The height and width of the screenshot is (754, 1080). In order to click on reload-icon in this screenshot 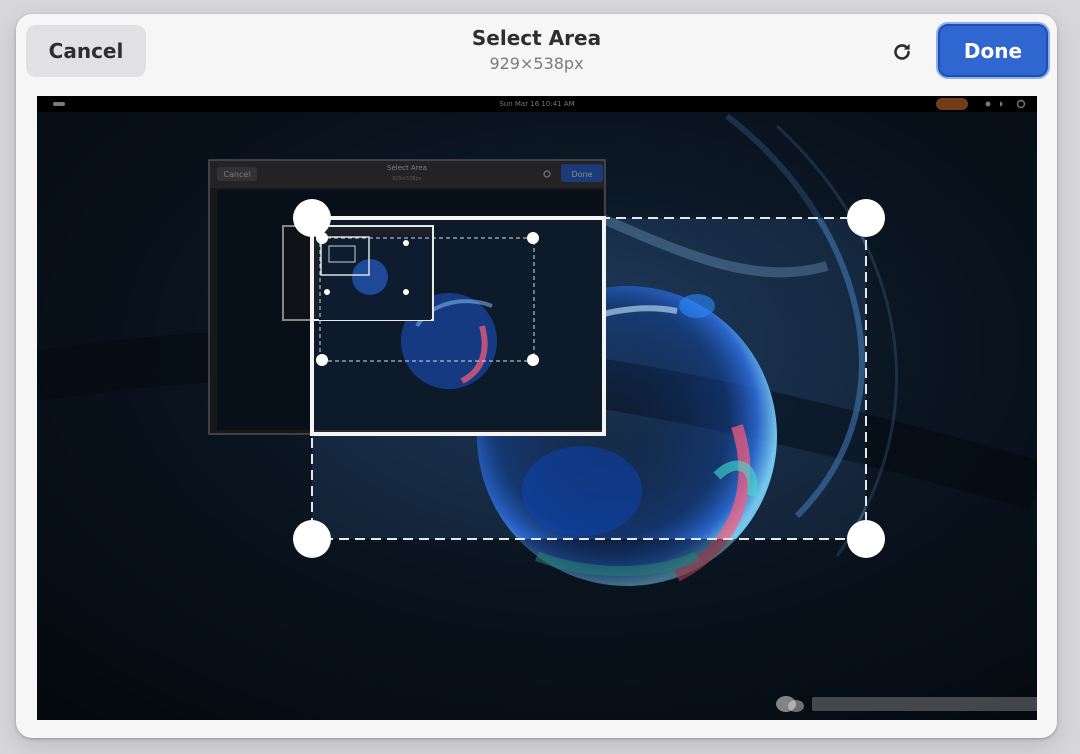, I will do `click(902, 52)`.